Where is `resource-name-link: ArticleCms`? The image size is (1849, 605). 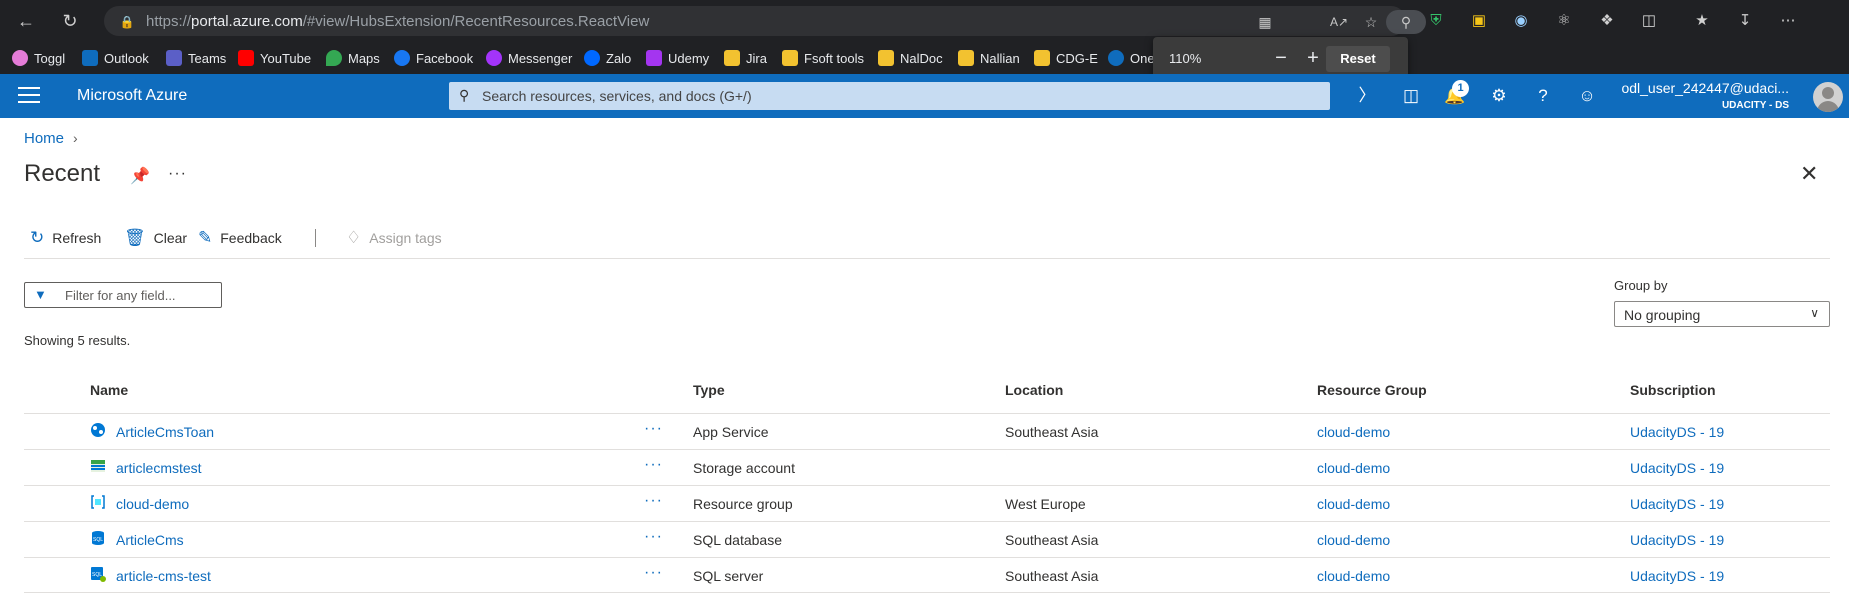
resource-name-link: ArticleCms is located at coordinates (150, 540).